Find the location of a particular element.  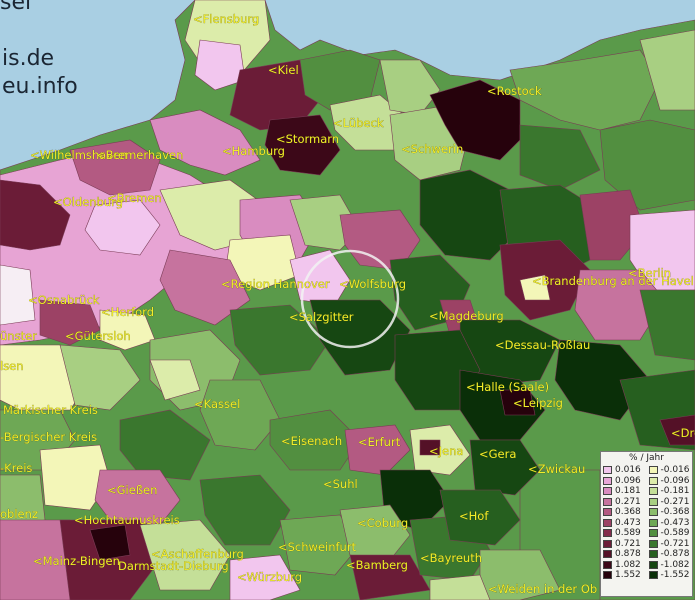

legend-value: -0.368 is located at coordinates (675, 512).